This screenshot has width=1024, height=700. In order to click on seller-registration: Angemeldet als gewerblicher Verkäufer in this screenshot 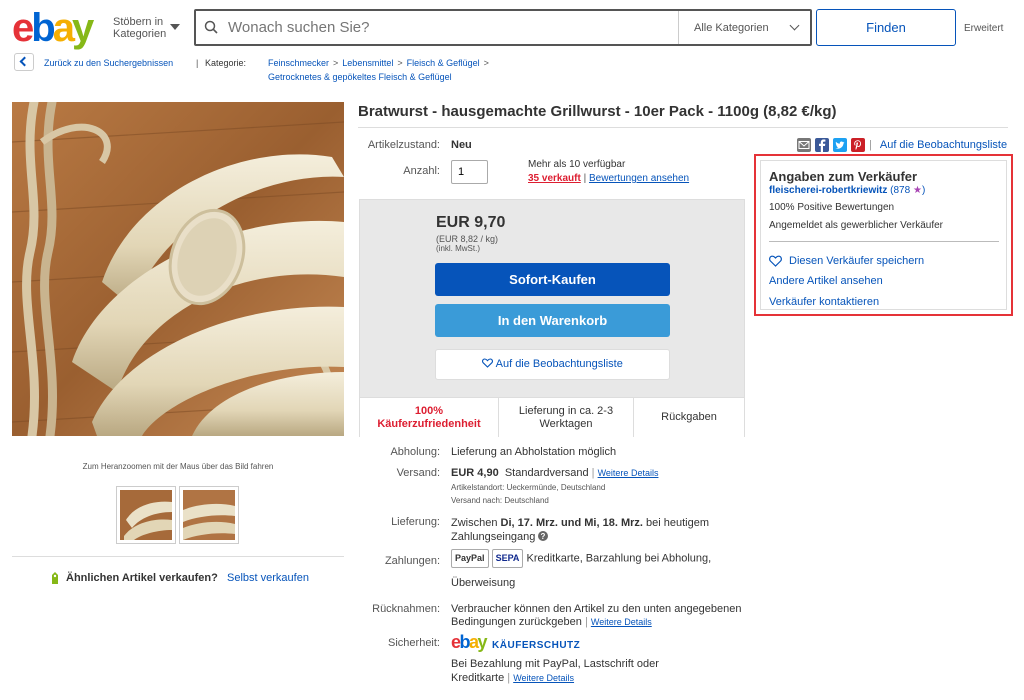, I will do `click(856, 225)`.